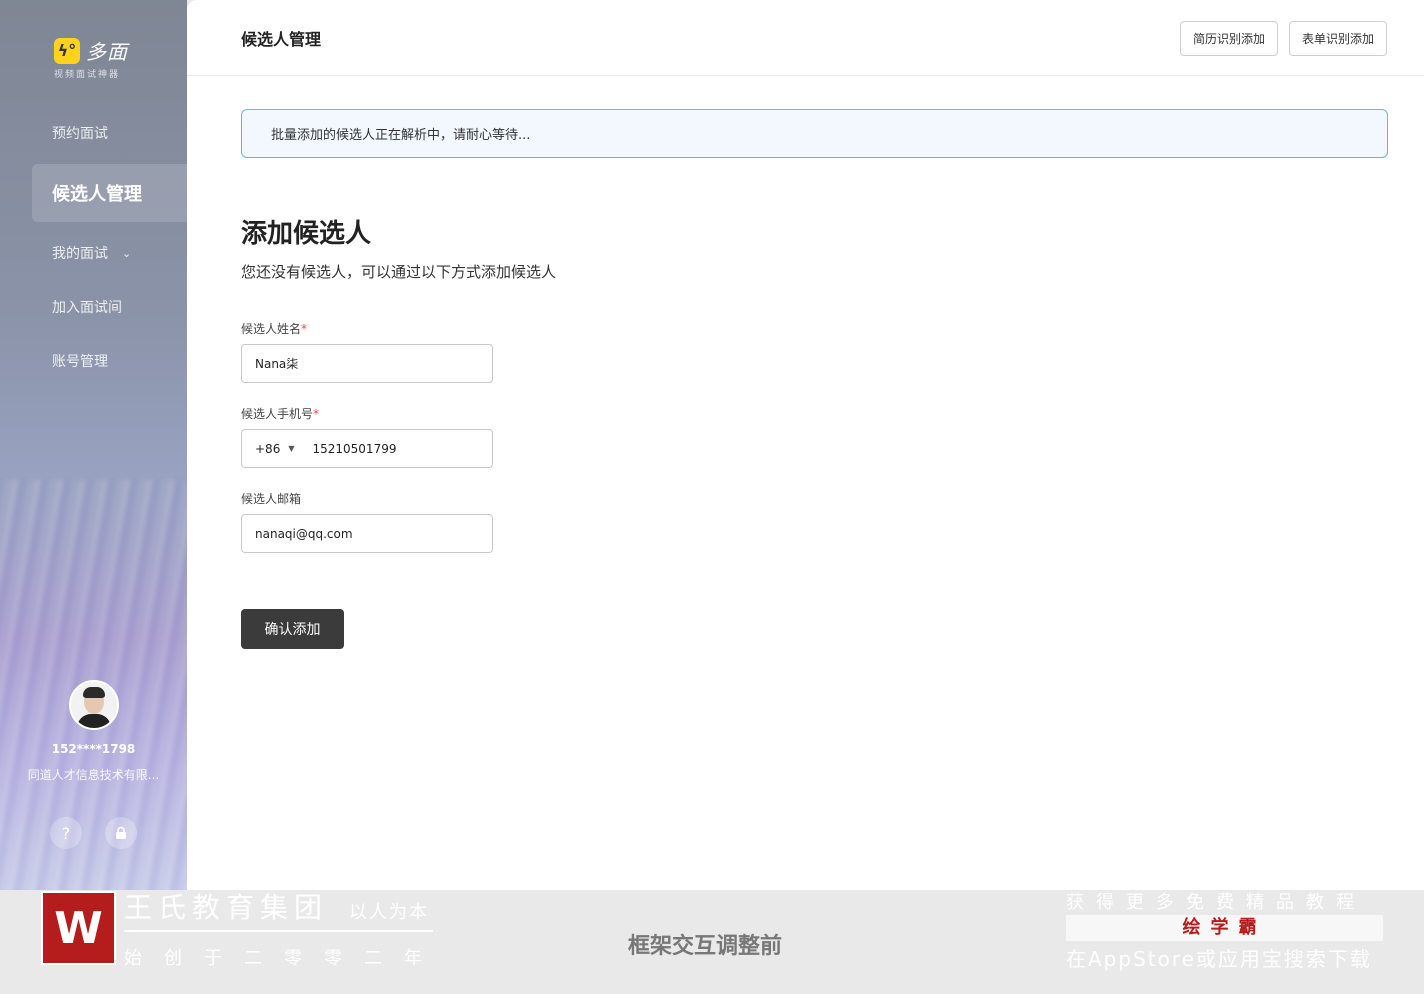 The height and width of the screenshot is (994, 1424). What do you see at coordinates (1219, 959) in the screenshot?
I see `promo-line2: 在AppStore或应用宝搜索下载` at bounding box center [1219, 959].